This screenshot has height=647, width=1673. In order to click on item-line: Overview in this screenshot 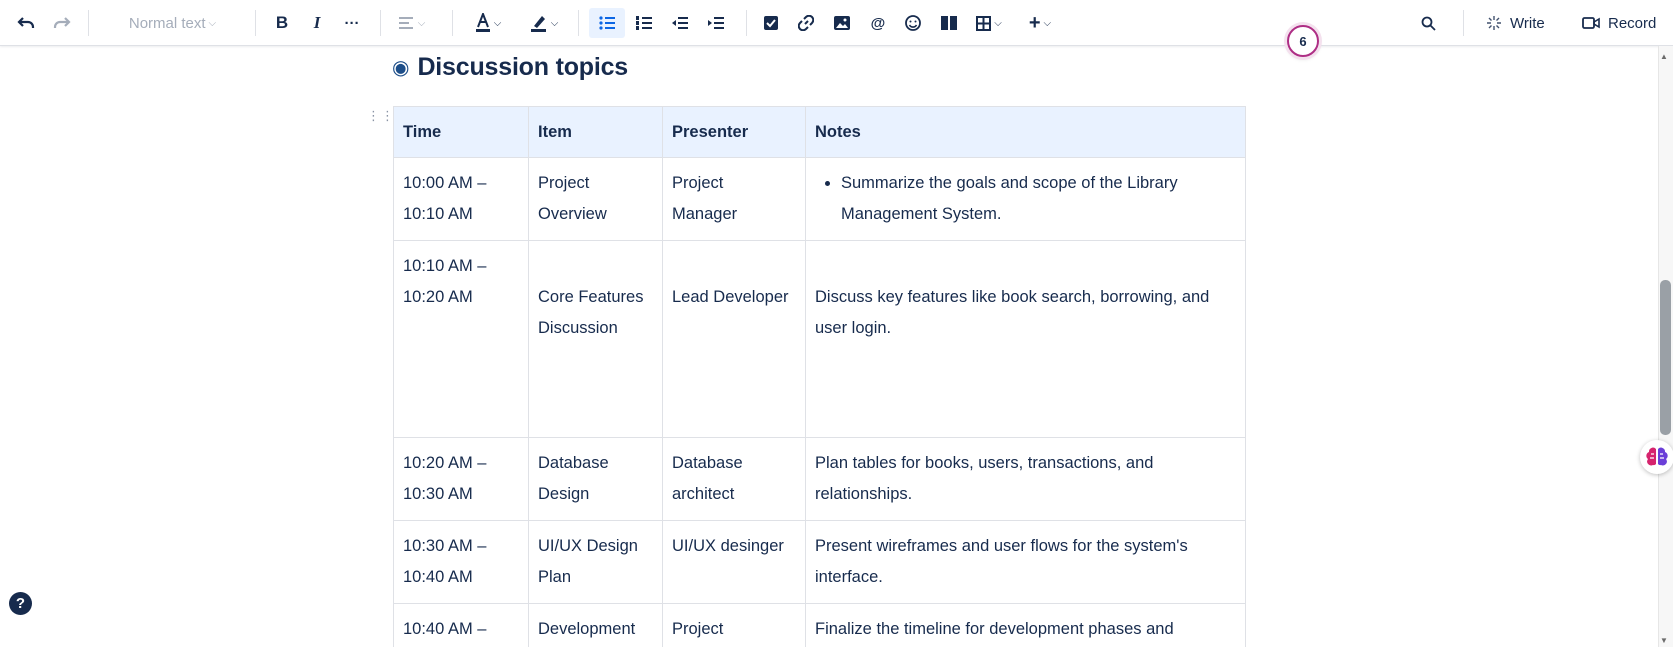, I will do `click(572, 214)`.